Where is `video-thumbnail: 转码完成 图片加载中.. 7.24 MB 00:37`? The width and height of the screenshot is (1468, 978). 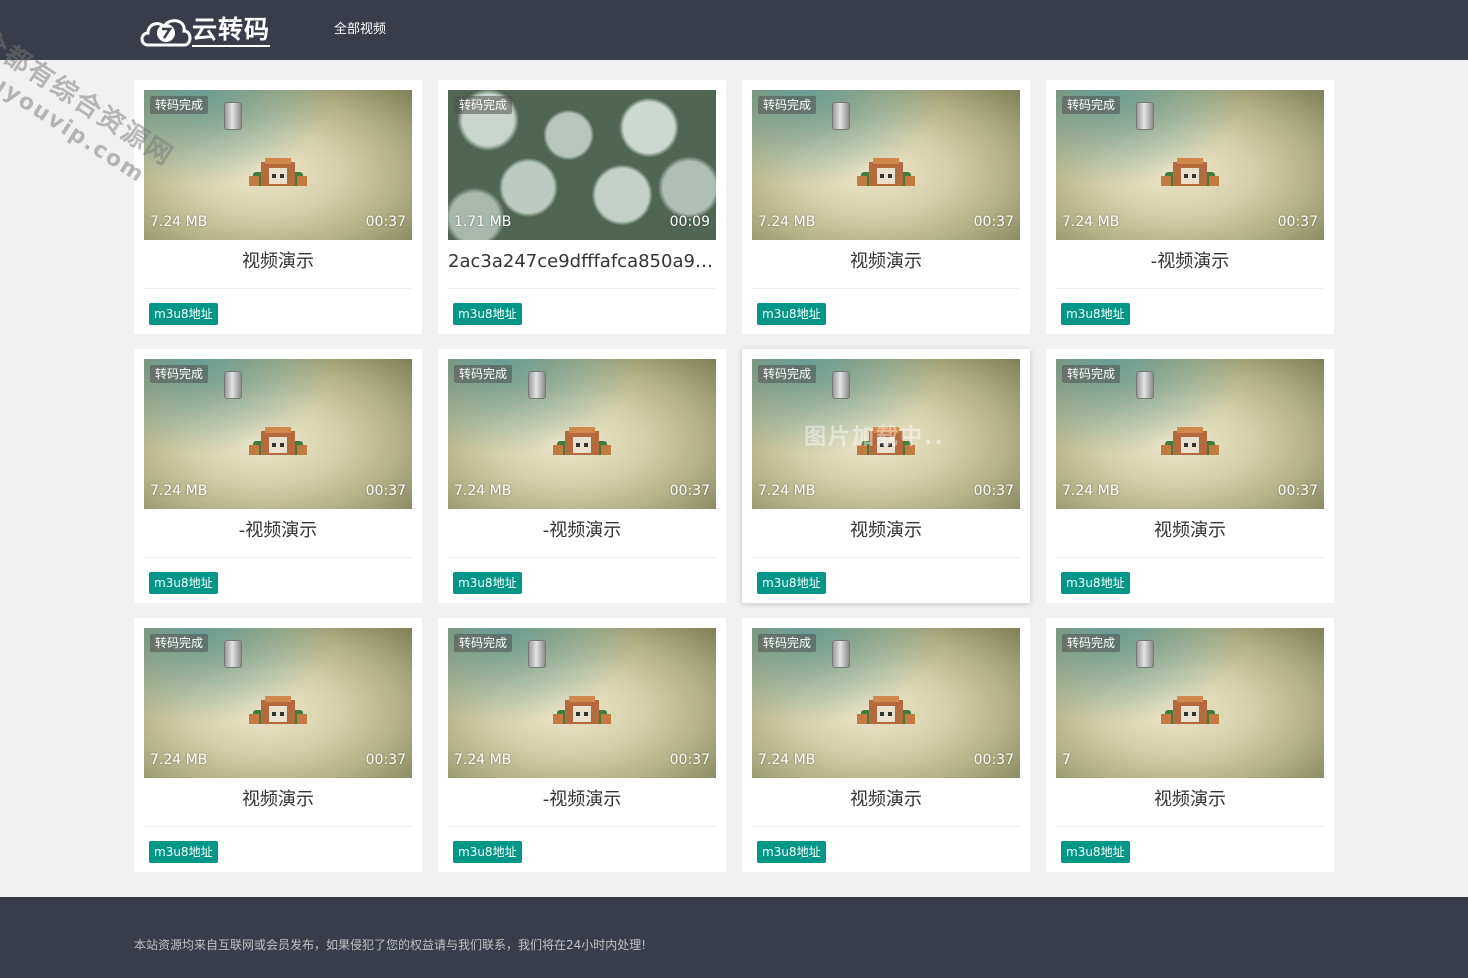 video-thumbnail: 转码完成 图片加载中.. 7.24 MB 00:37 is located at coordinates (886, 434).